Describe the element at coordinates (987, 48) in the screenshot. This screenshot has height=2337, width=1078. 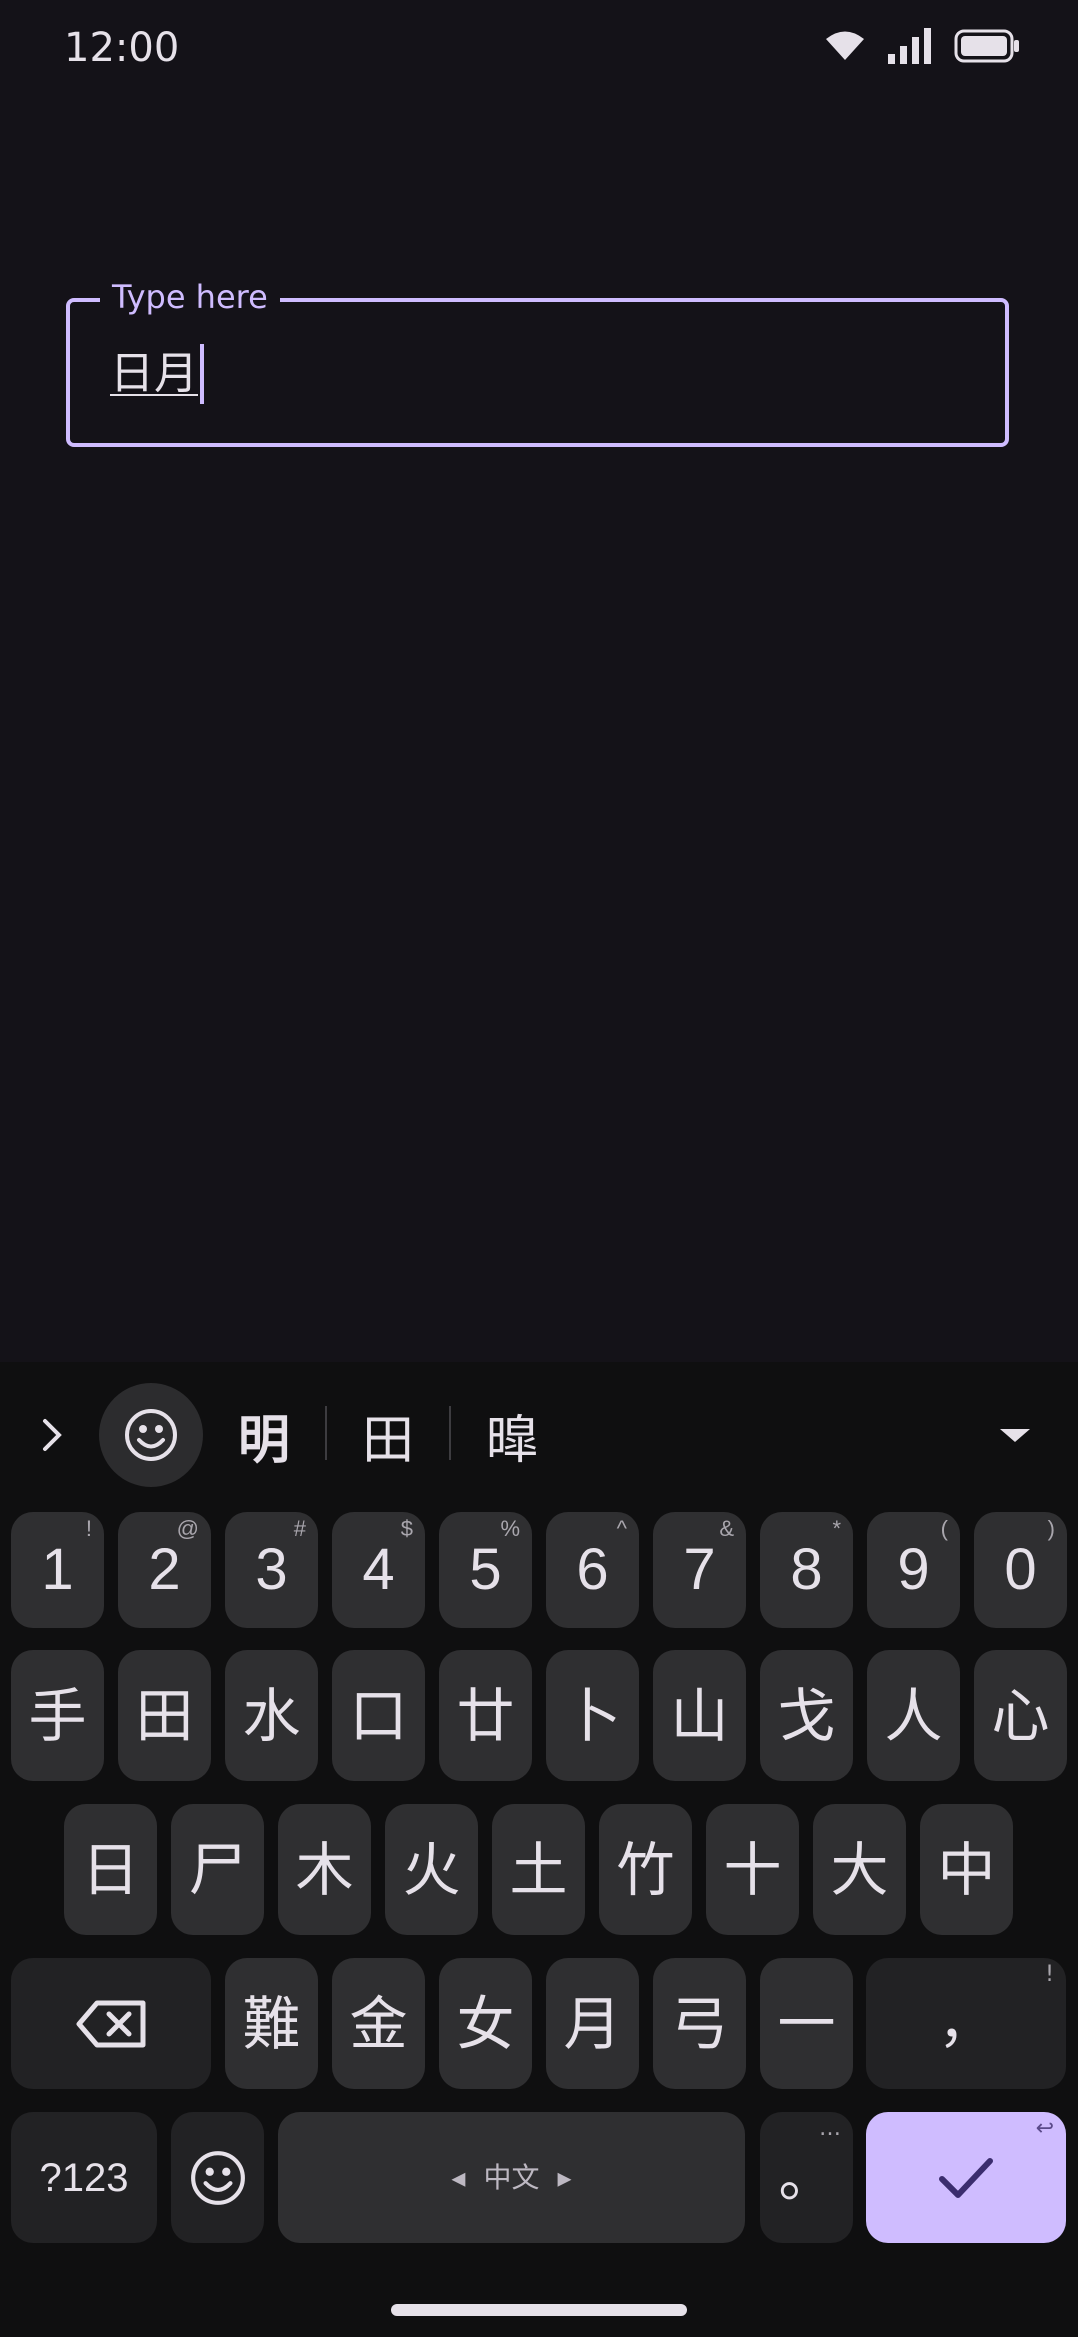
I see `battery-icon` at that location.